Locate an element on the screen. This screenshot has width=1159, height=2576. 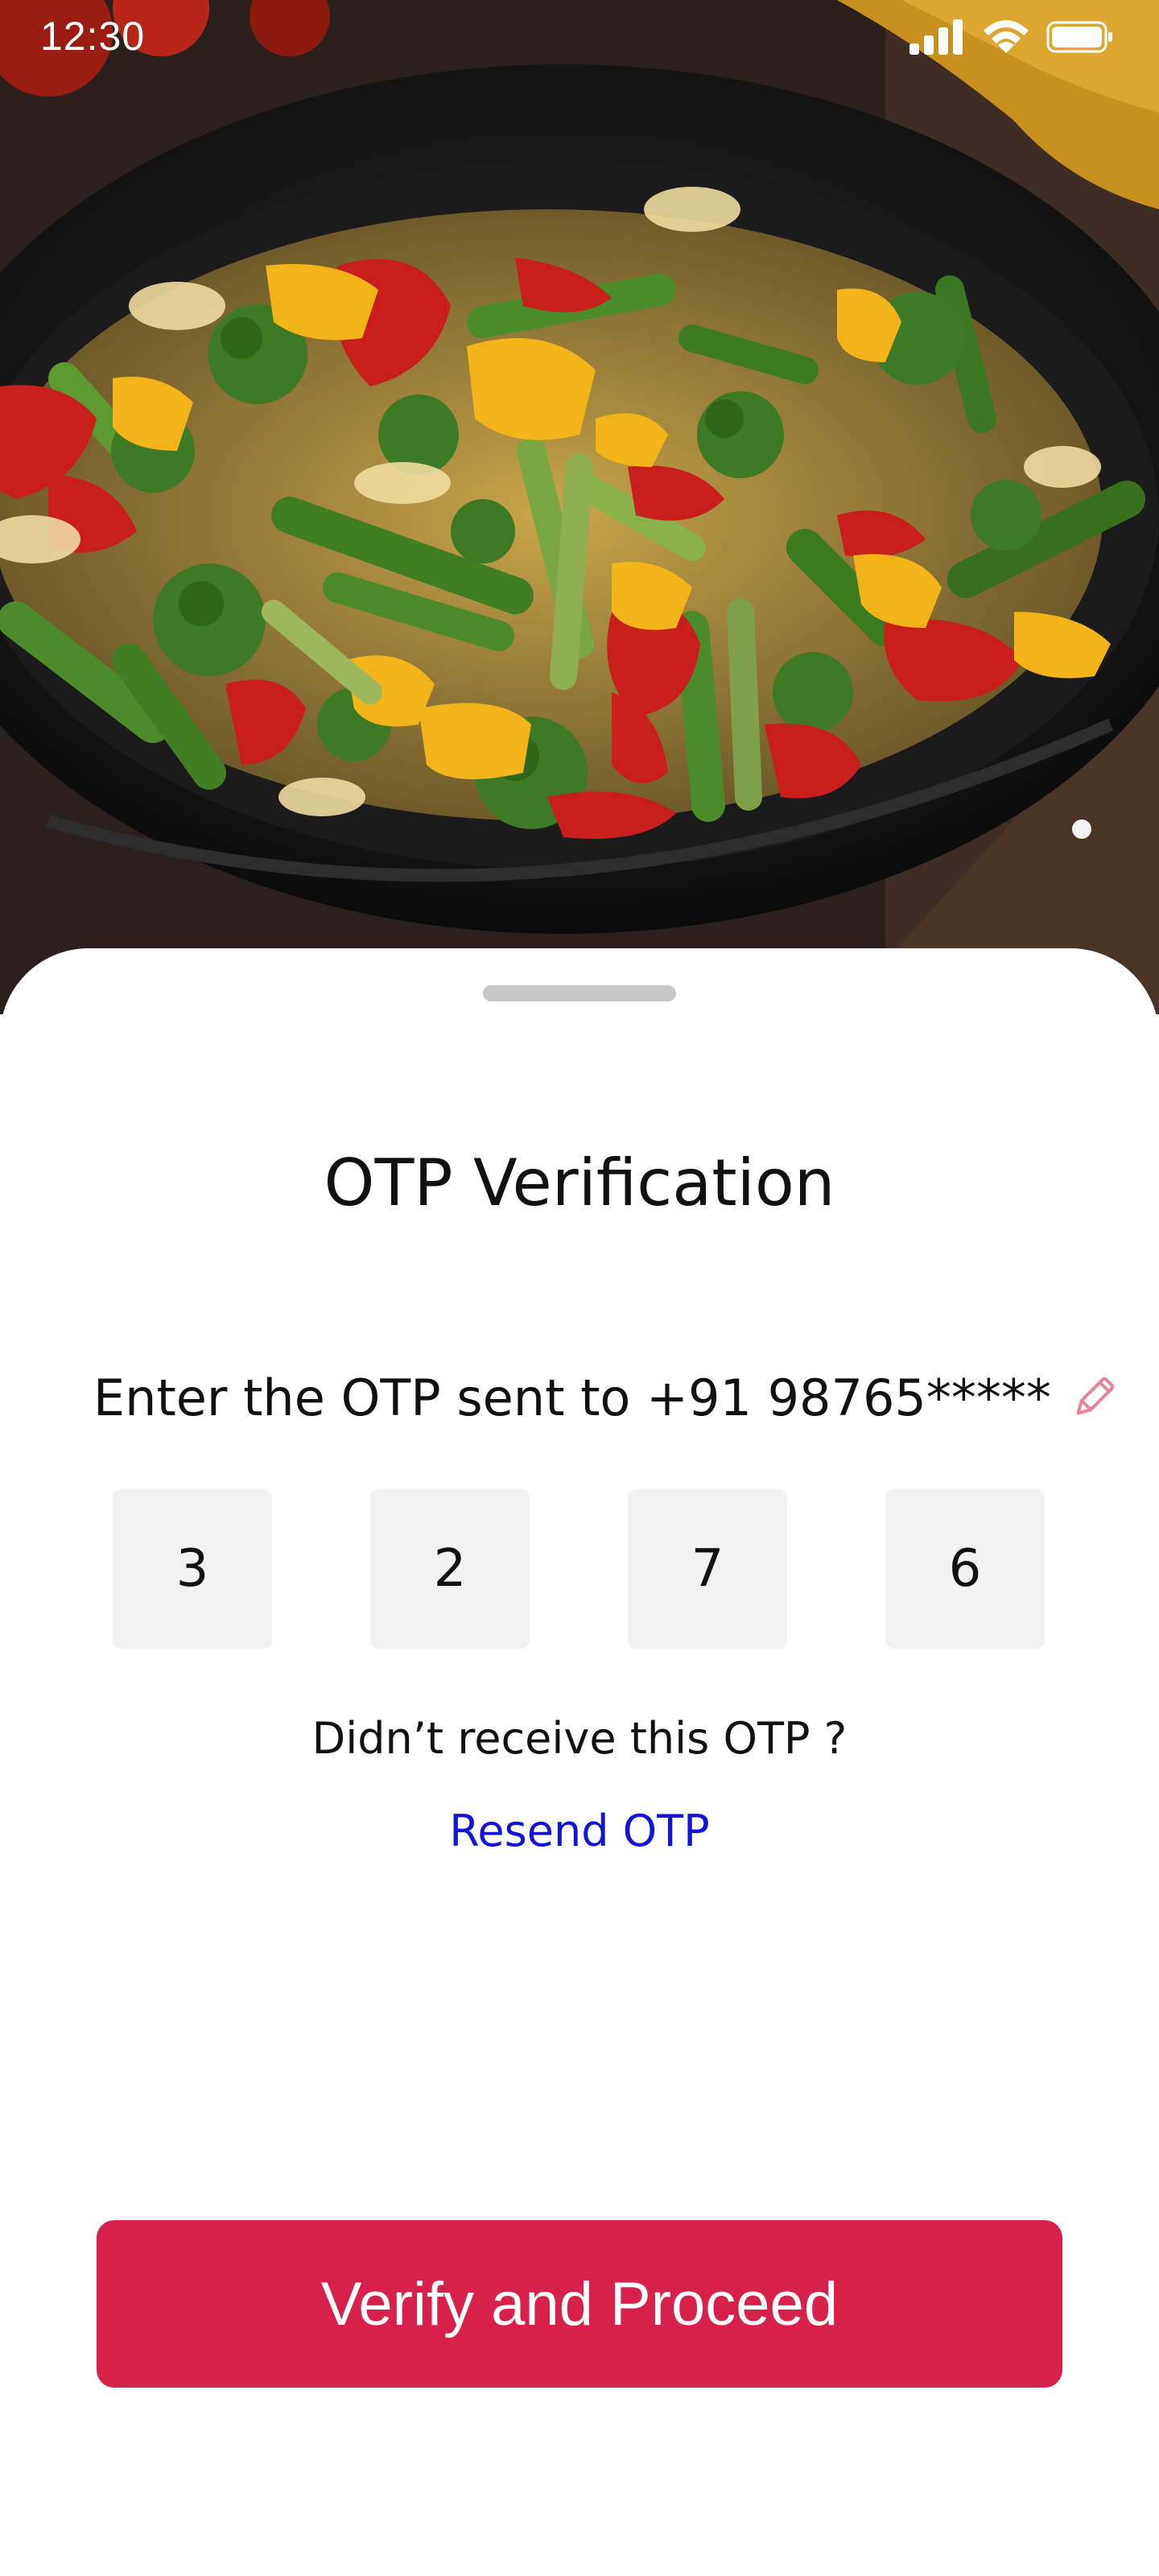
pencil-icon is located at coordinates (1093, 1398).